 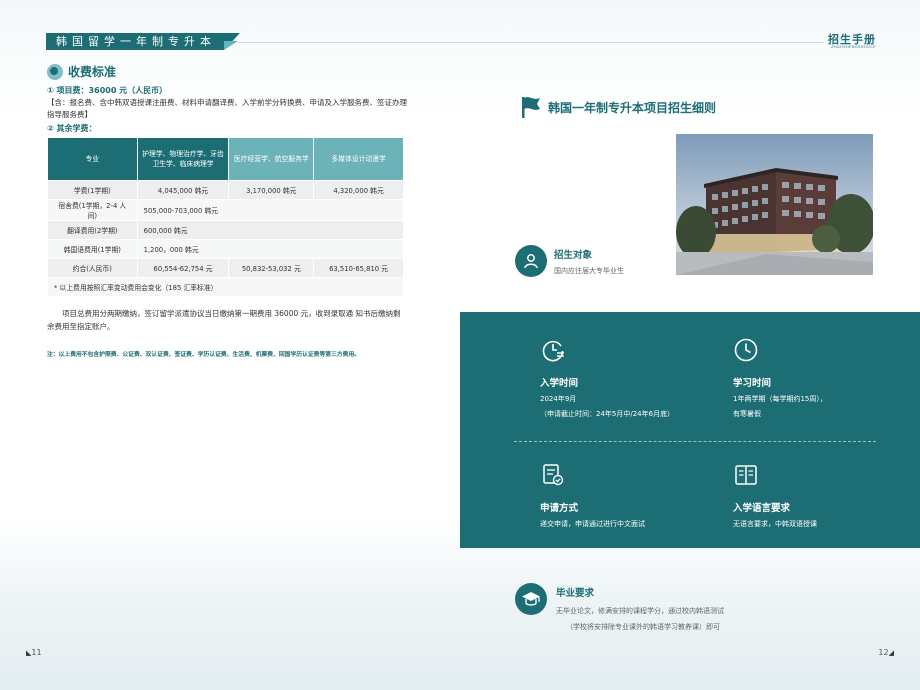 I want to click on user-group-icon, so click(x=531, y=261).